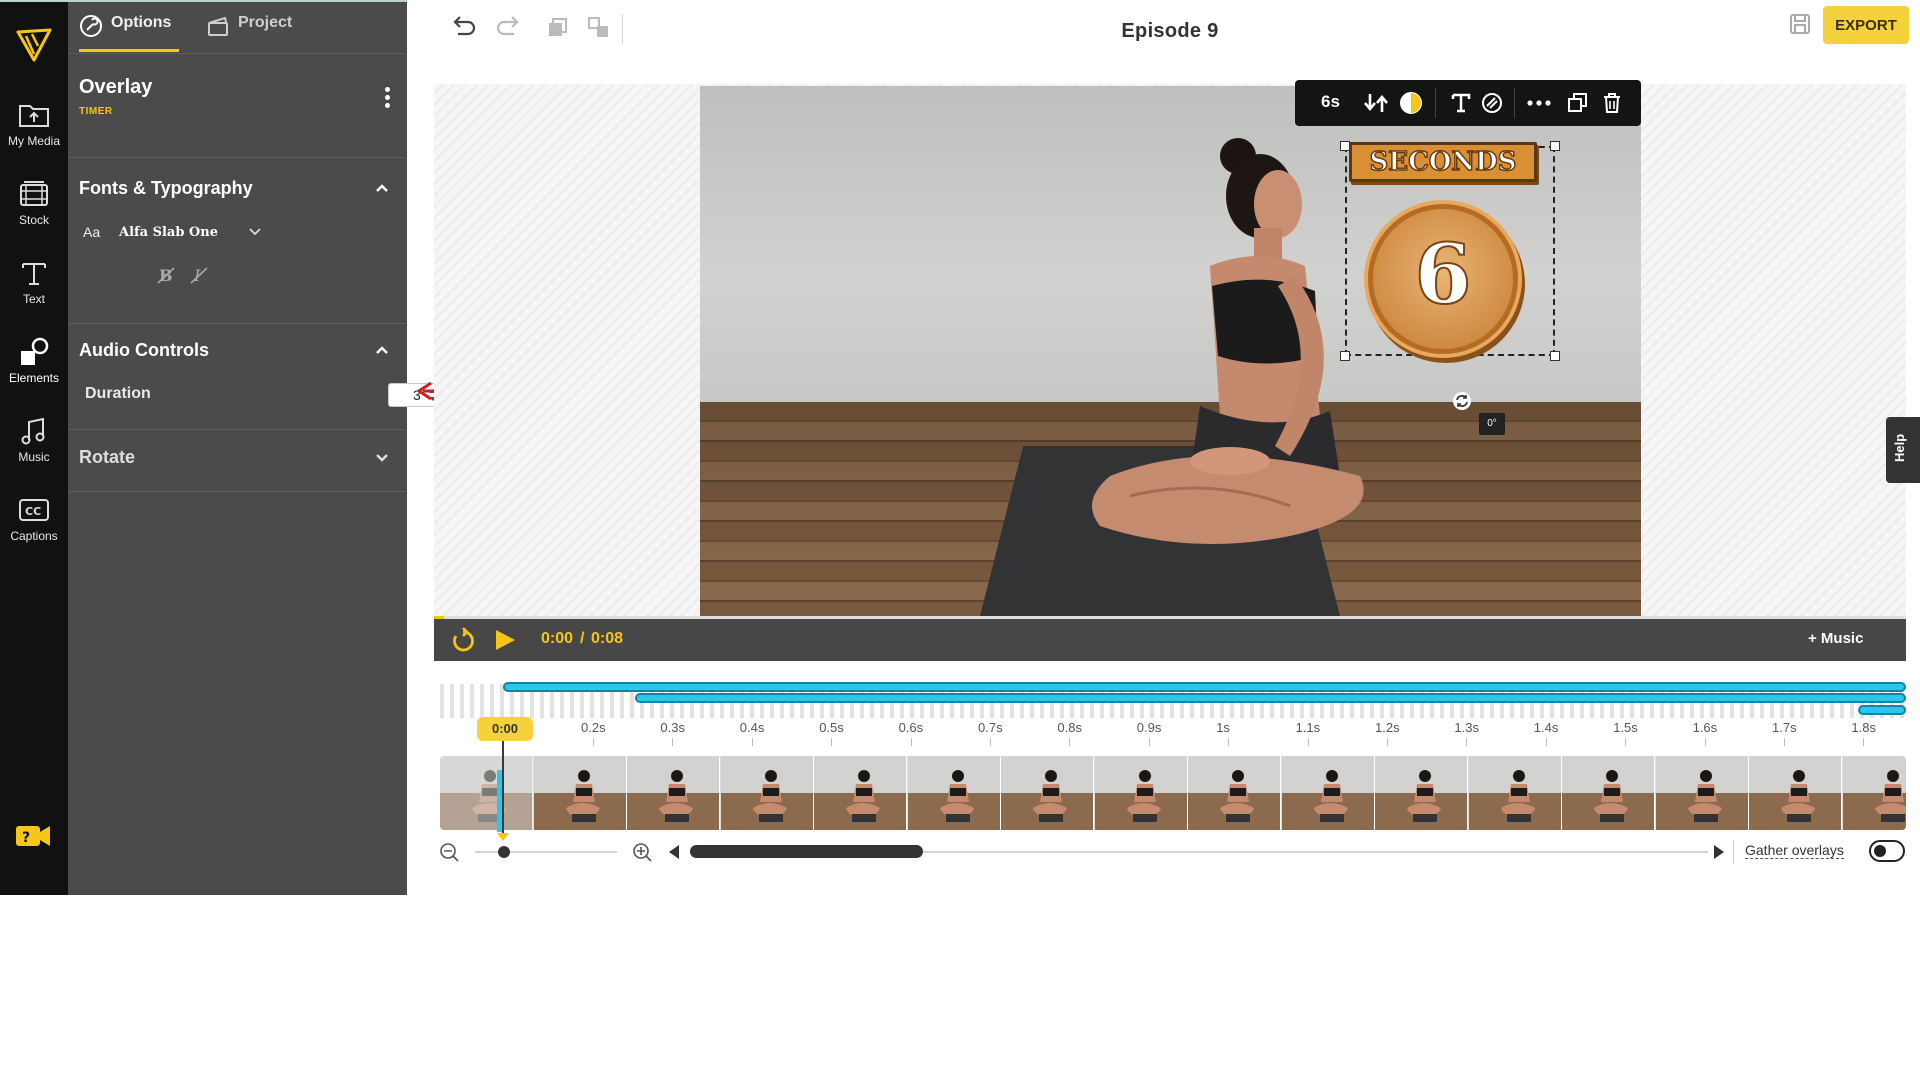  What do you see at coordinates (1612, 103) in the screenshot?
I see `trash-icon` at bounding box center [1612, 103].